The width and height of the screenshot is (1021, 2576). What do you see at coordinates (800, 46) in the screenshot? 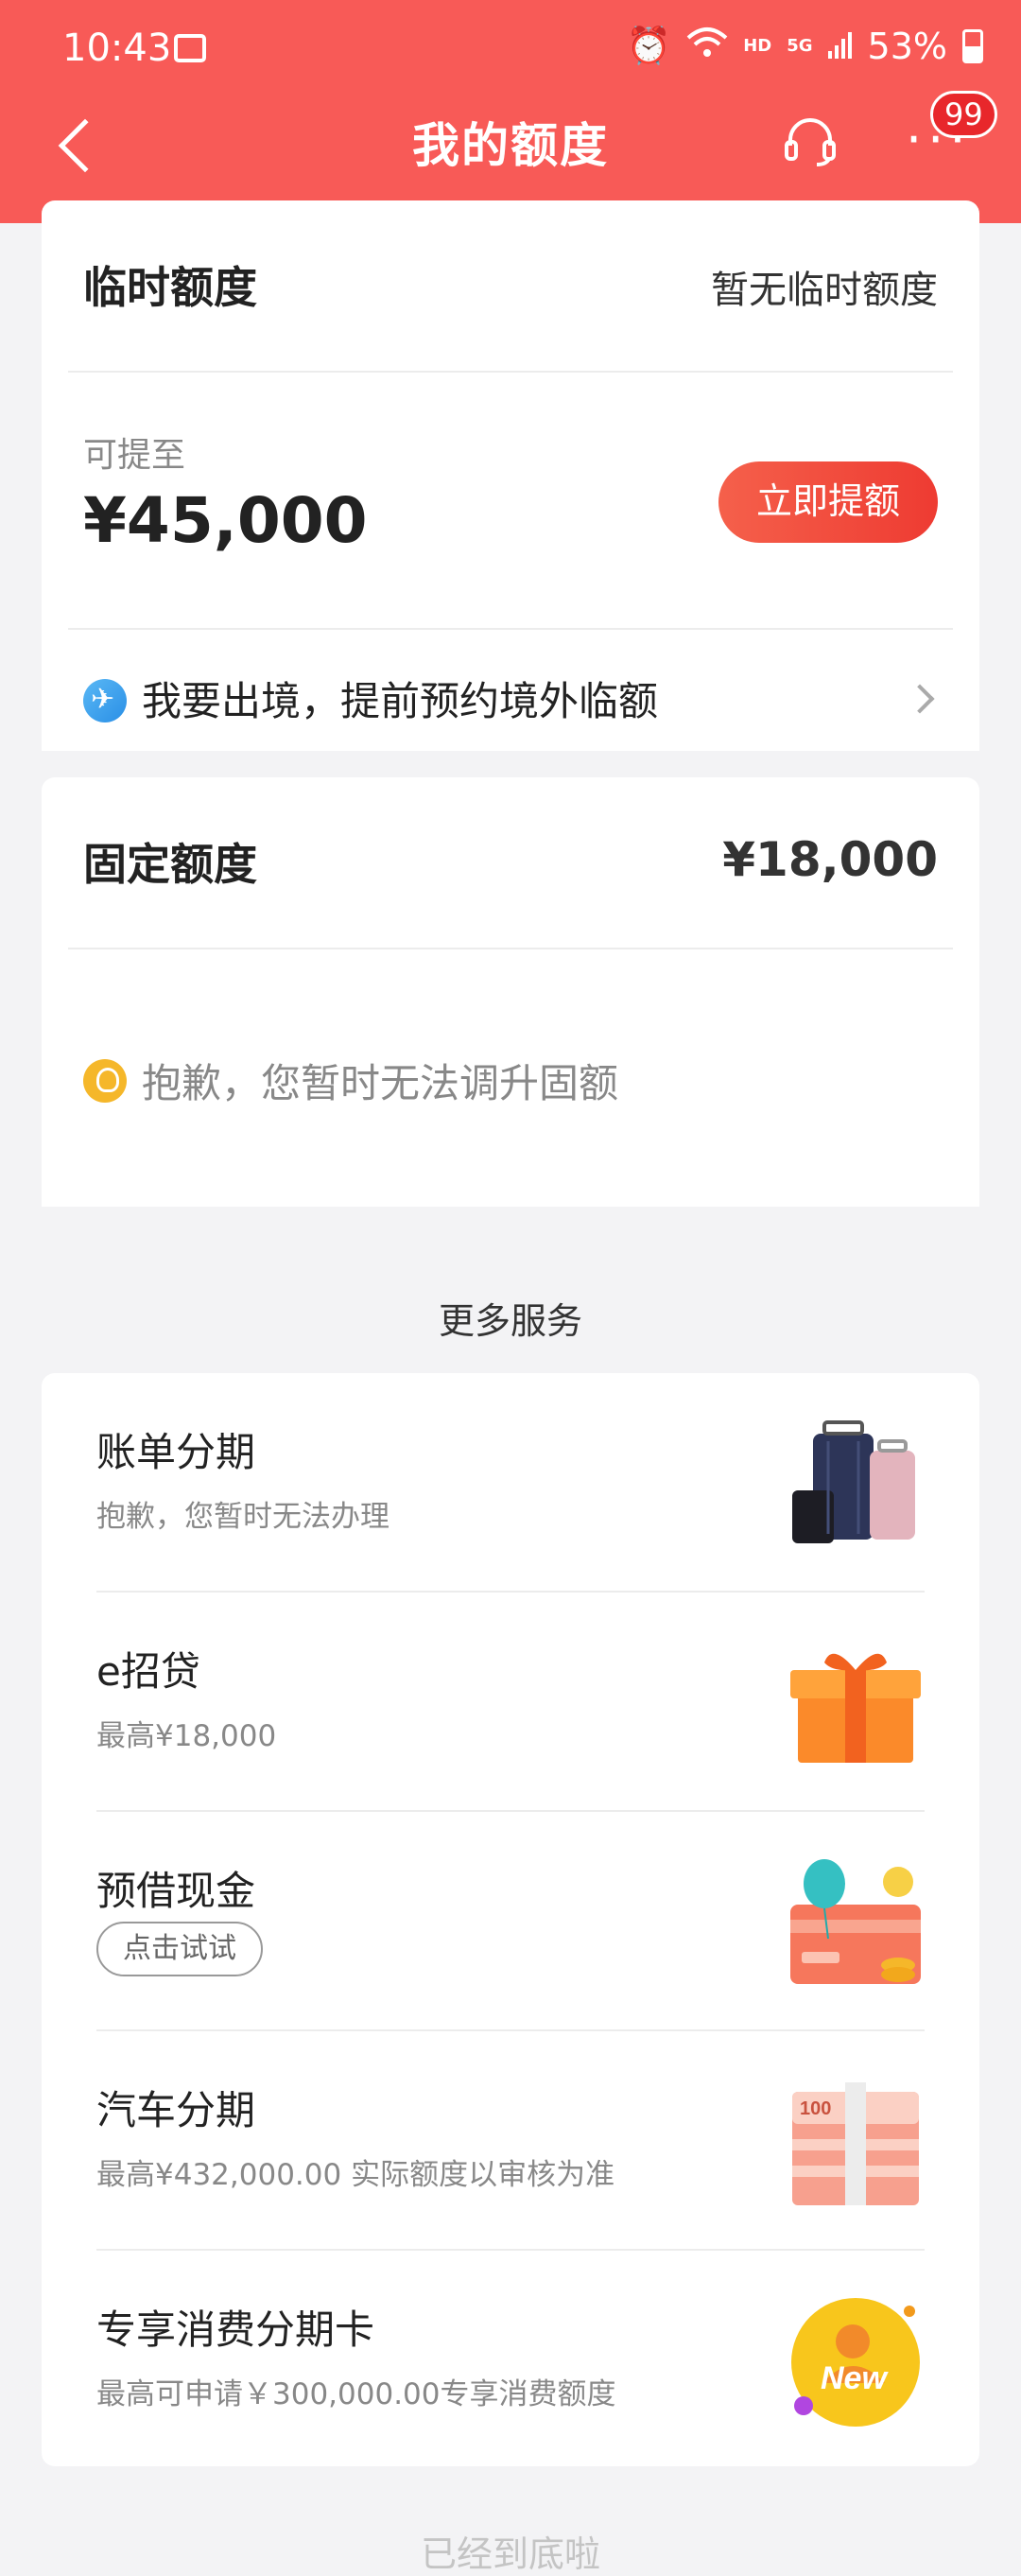
I see `network-label: 5G` at bounding box center [800, 46].